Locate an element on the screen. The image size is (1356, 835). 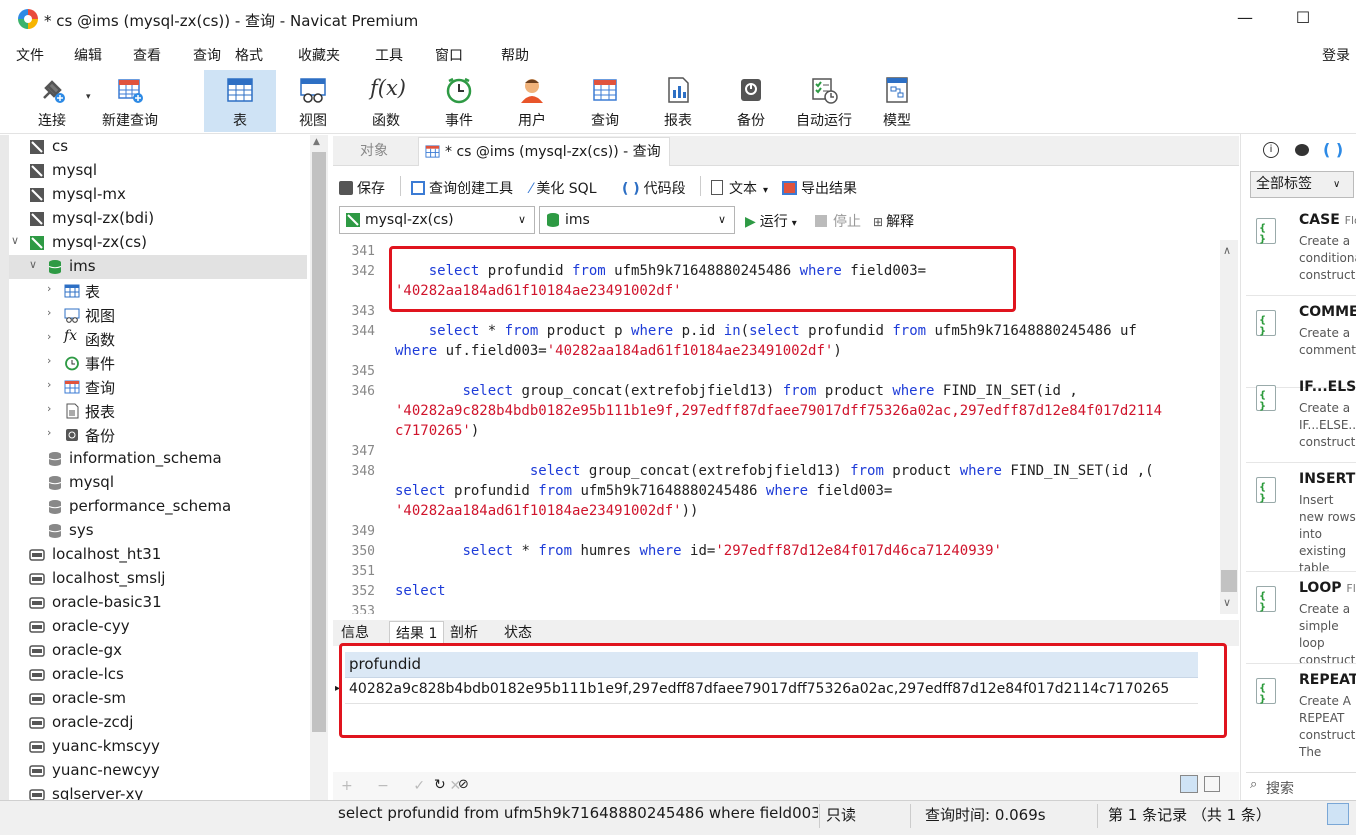
tree-item: localhost_smslj is located at coordinates (158, 579).